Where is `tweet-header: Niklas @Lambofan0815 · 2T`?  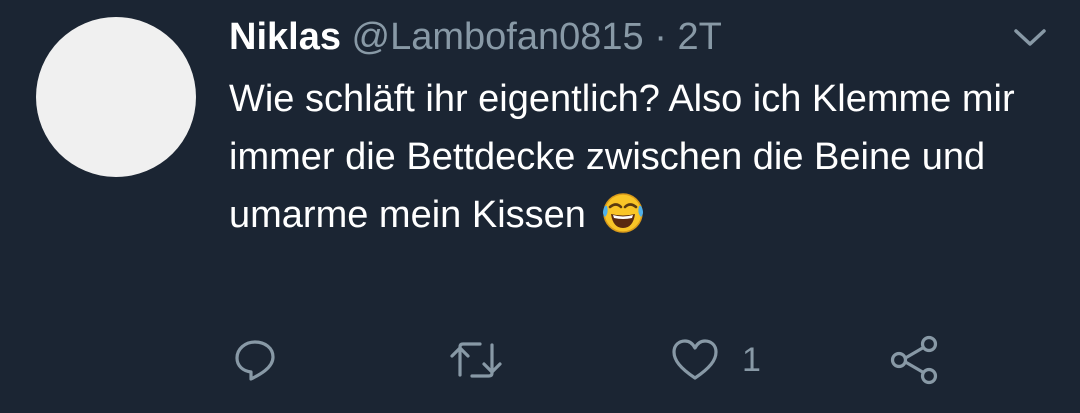
tweet-header: Niklas @Lambofan0815 · 2T is located at coordinates (475, 37).